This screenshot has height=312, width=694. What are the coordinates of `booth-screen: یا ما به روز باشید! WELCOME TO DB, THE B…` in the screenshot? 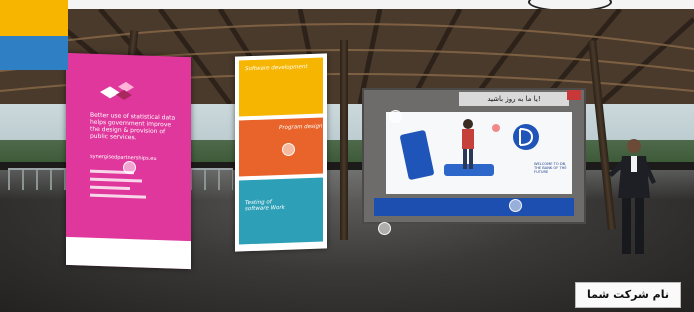 It's located at (474, 156).